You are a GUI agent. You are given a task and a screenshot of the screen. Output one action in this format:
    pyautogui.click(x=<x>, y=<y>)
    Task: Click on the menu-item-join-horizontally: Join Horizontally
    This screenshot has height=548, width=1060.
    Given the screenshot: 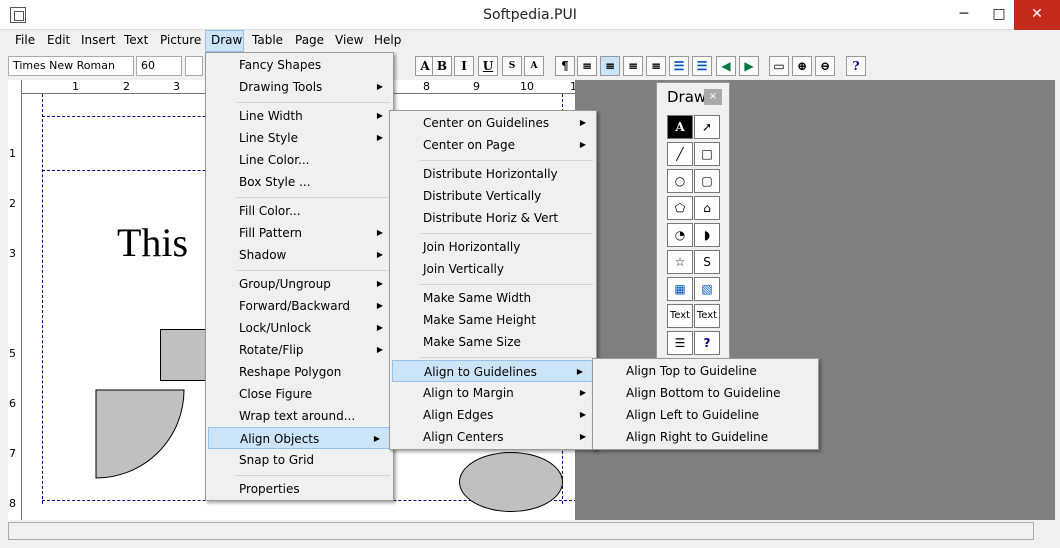 What is the action you would take?
    pyautogui.click(x=493, y=247)
    